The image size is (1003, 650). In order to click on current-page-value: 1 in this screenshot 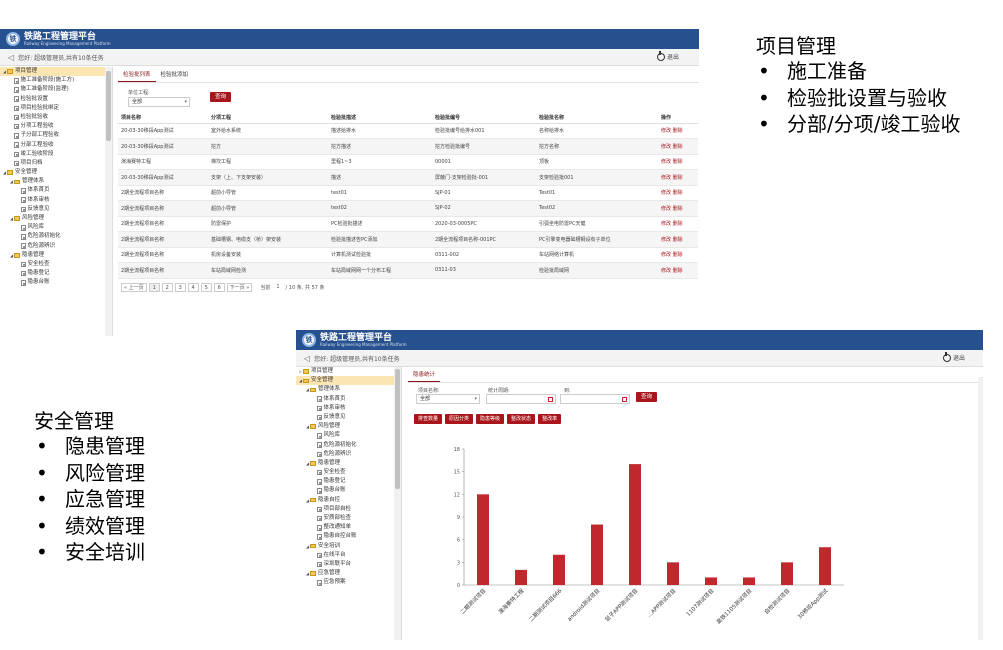, I will do `click(277, 287)`.